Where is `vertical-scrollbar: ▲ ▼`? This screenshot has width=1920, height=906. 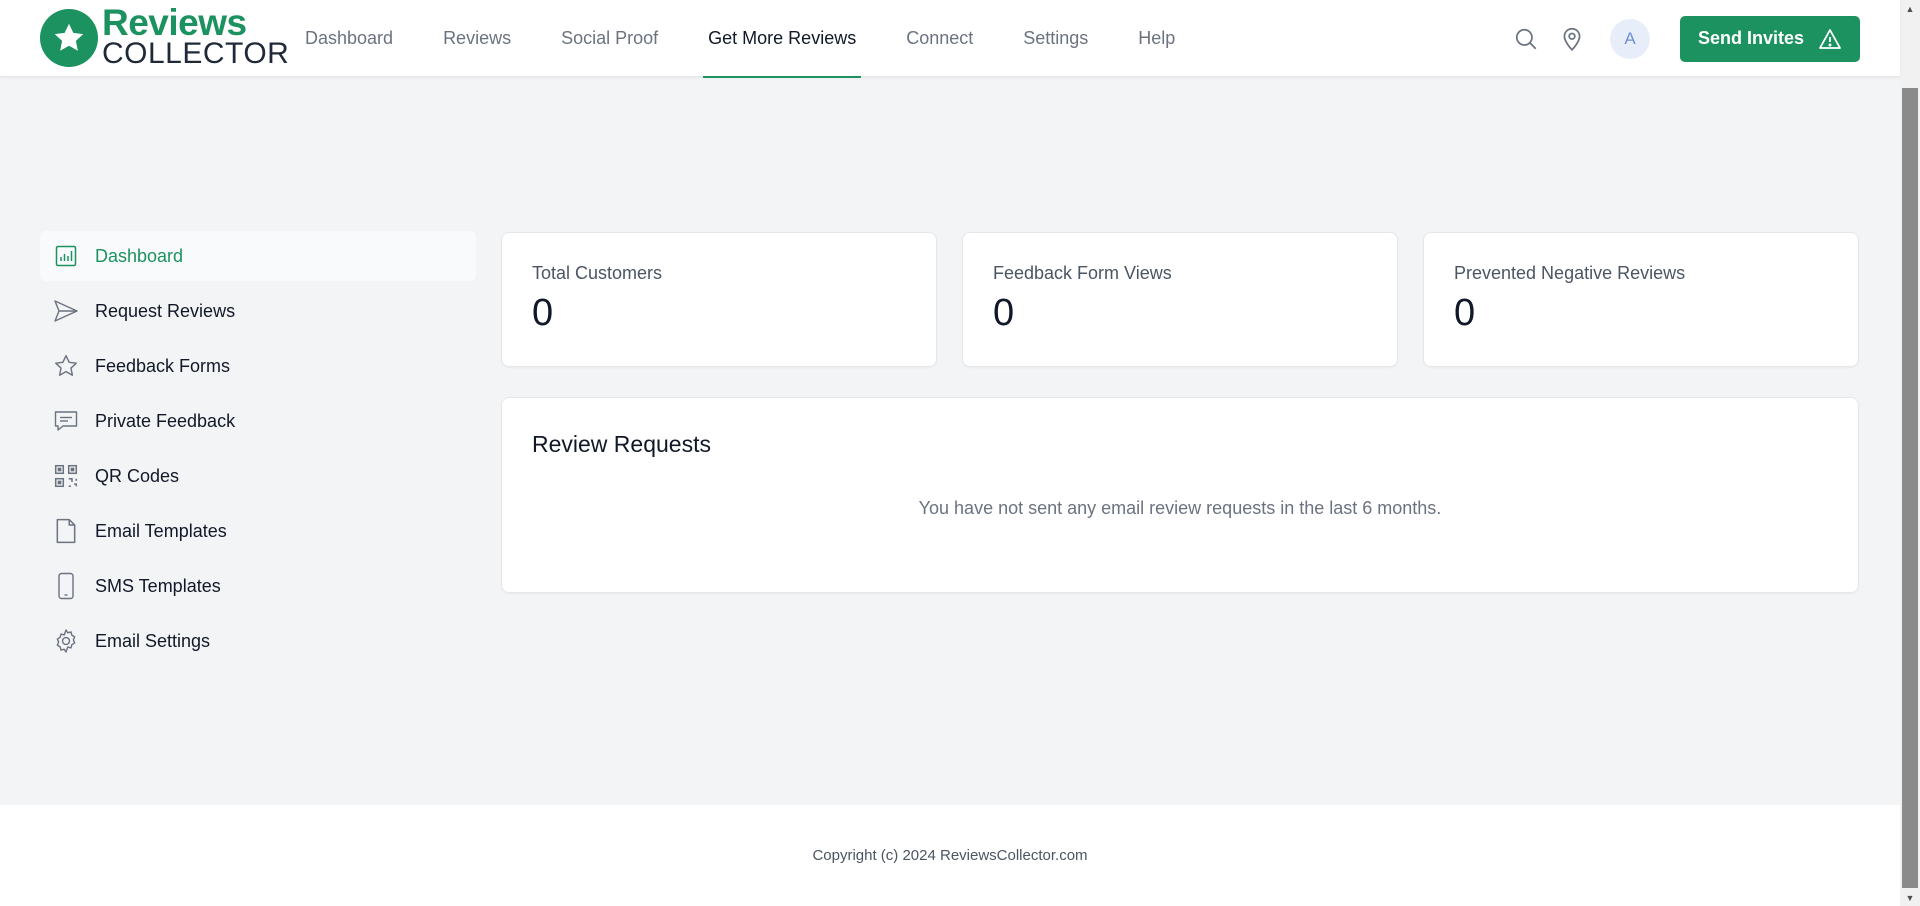 vertical-scrollbar: ▲ ▼ is located at coordinates (1910, 453).